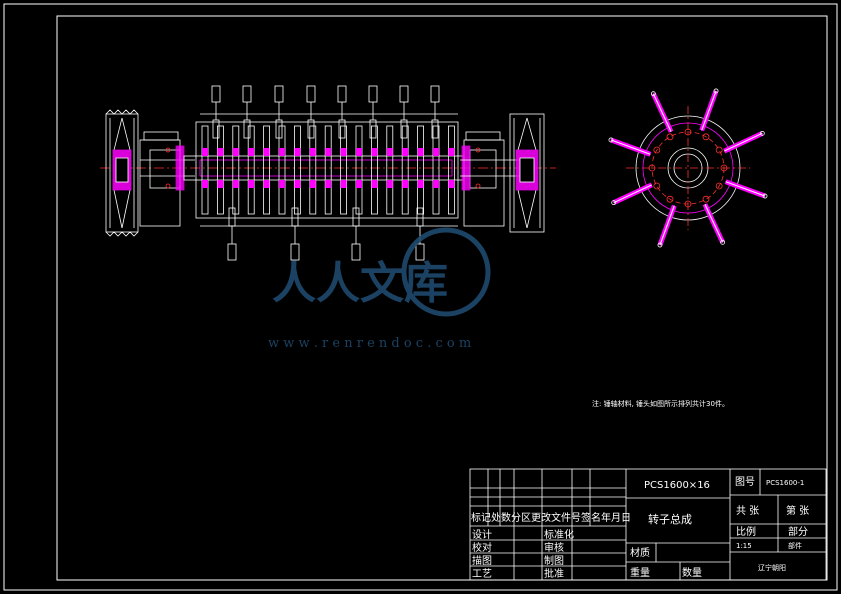 This screenshot has width=841, height=594. What do you see at coordinates (746, 531) in the screenshot?
I see `scale-label: 比例` at bounding box center [746, 531].